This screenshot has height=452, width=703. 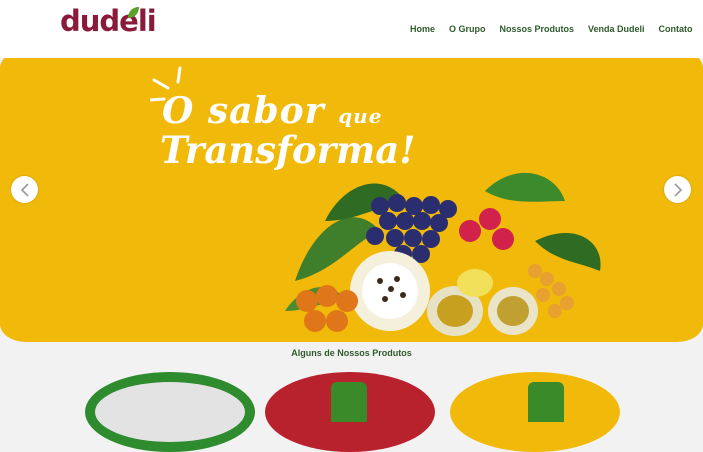 I want to click on slider-next-button, so click(x=677, y=189).